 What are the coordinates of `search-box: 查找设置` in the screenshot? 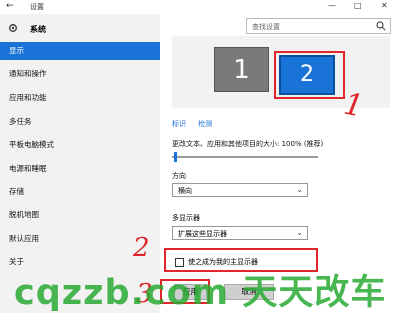 It's located at (318, 26).